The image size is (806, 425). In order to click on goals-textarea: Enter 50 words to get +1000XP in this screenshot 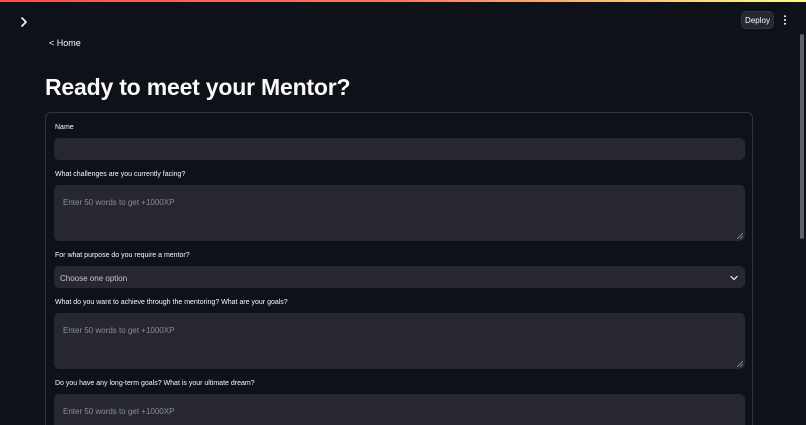, I will do `click(399, 341)`.